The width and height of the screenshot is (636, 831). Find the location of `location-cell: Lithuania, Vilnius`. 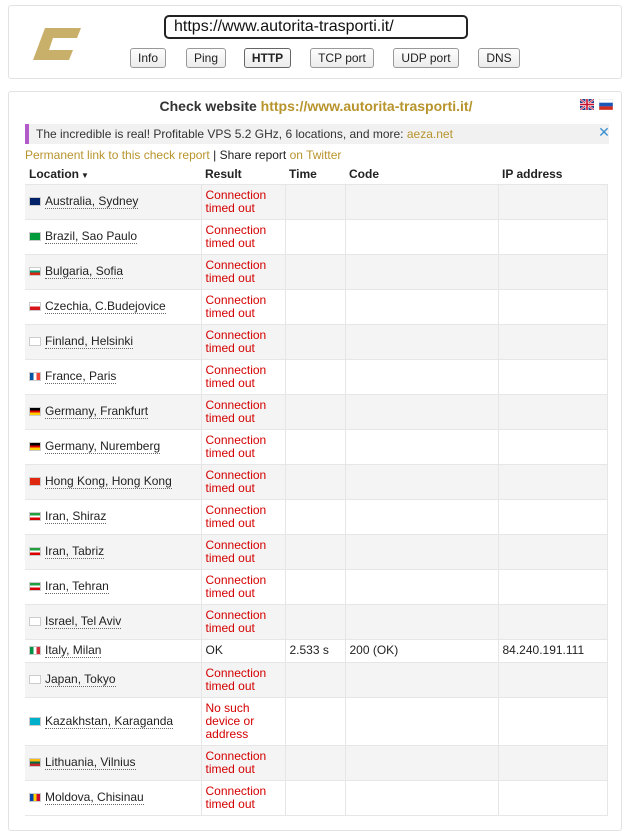

location-cell: Lithuania, Vilnius is located at coordinates (113, 762).